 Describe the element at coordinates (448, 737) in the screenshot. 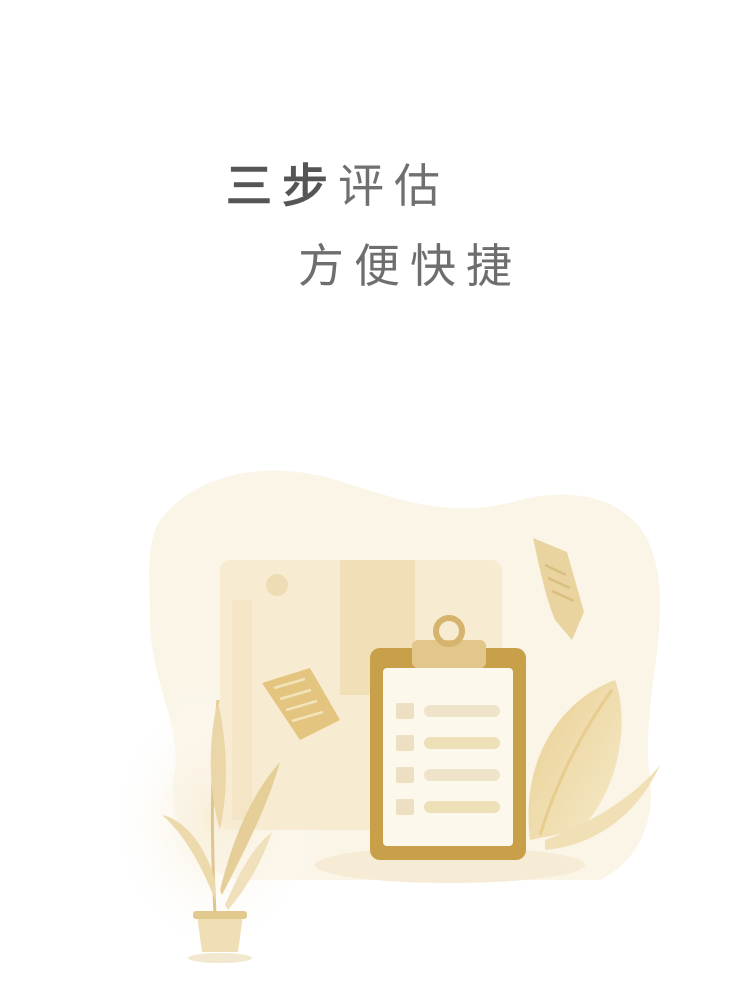

I see `clipboard-icon` at that location.